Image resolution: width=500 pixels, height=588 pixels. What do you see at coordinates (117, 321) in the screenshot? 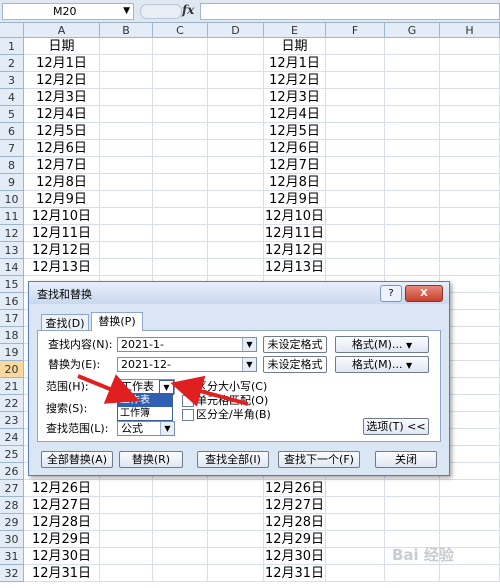
I see `tab-replace: 替换(P)` at bounding box center [117, 321].